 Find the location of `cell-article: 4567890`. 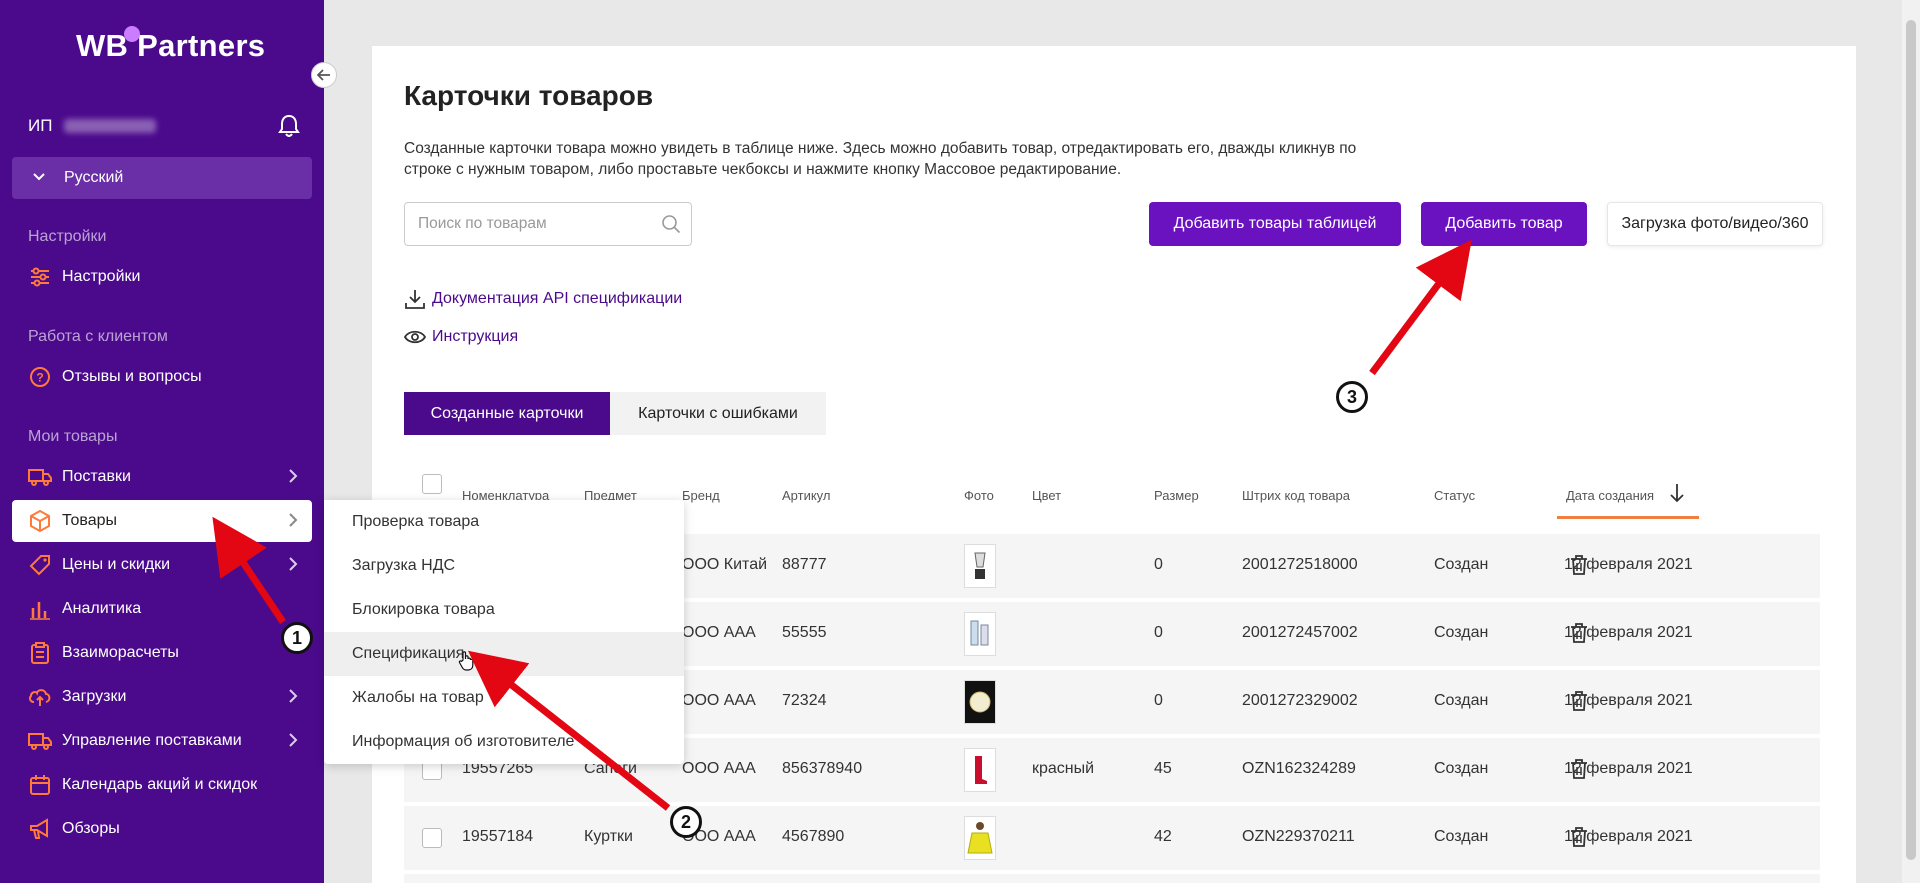

cell-article: 4567890 is located at coordinates (813, 836).